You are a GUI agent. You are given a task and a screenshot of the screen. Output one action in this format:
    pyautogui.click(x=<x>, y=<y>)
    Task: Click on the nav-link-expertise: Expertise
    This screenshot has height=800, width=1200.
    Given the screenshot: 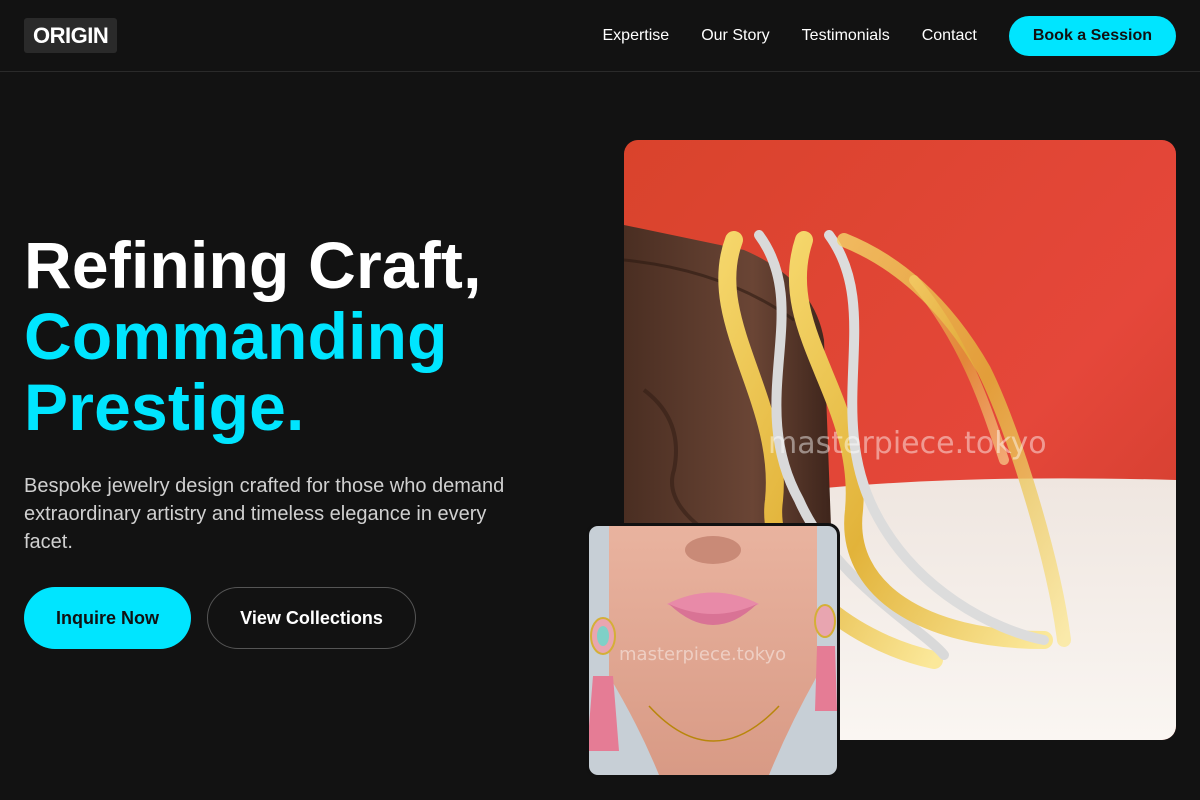 What is the action you would take?
    pyautogui.click(x=636, y=36)
    